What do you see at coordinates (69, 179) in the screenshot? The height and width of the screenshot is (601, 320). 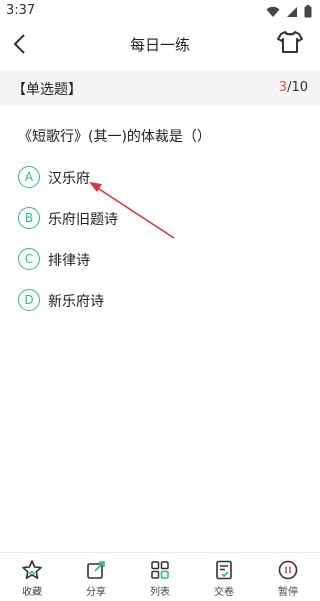 I see `option-a-text: 汉乐府` at bounding box center [69, 179].